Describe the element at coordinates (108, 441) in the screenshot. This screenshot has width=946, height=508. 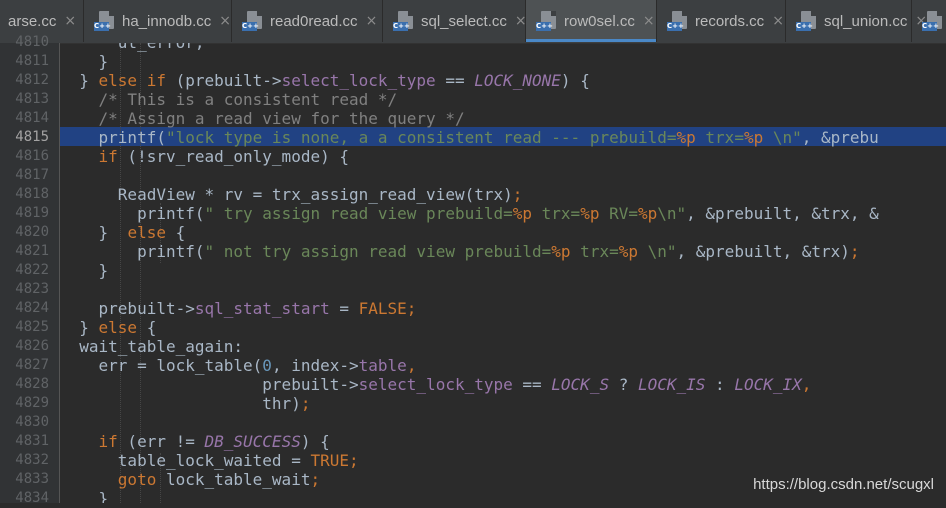
I see `code-token: if` at that location.